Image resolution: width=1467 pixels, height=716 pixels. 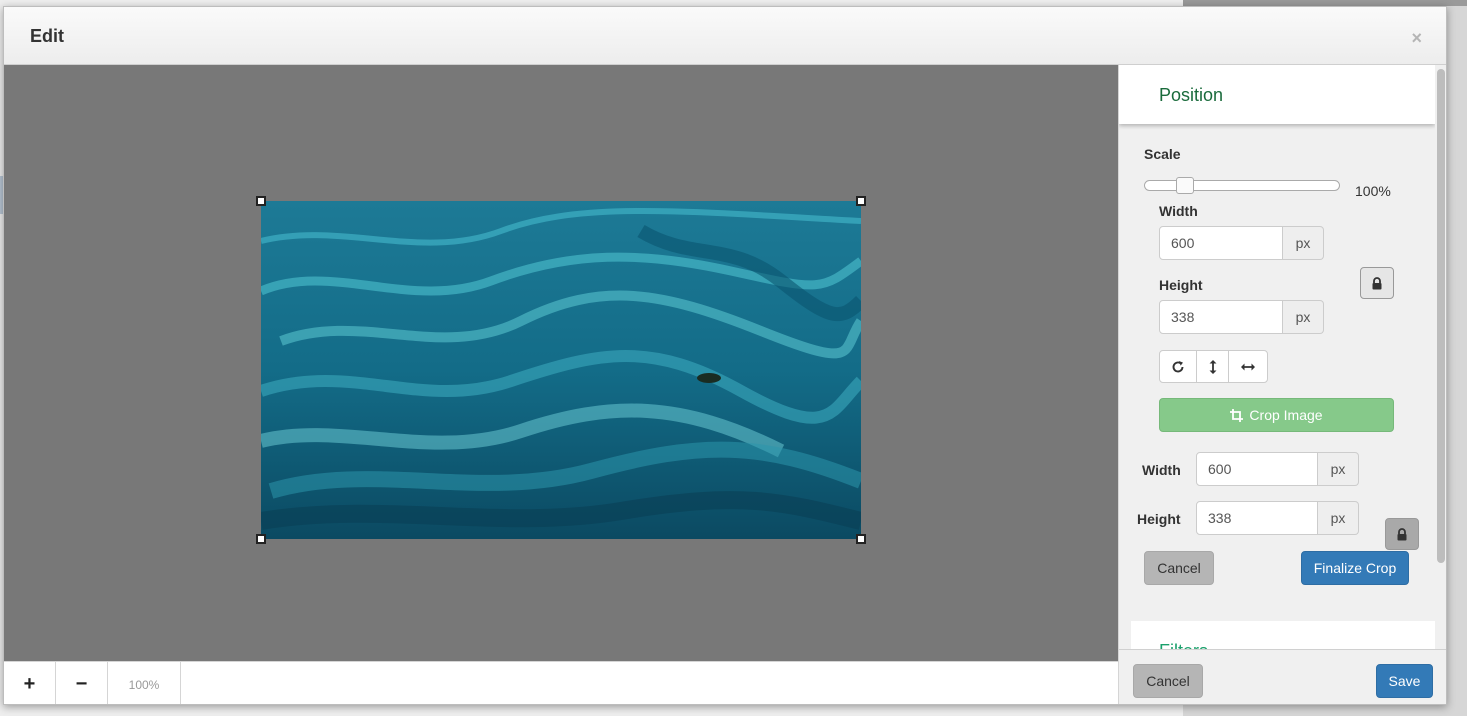 What do you see at coordinates (1355, 568) in the screenshot?
I see `finalize-crop-button: Finalize Crop` at bounding box center [1355, 568].